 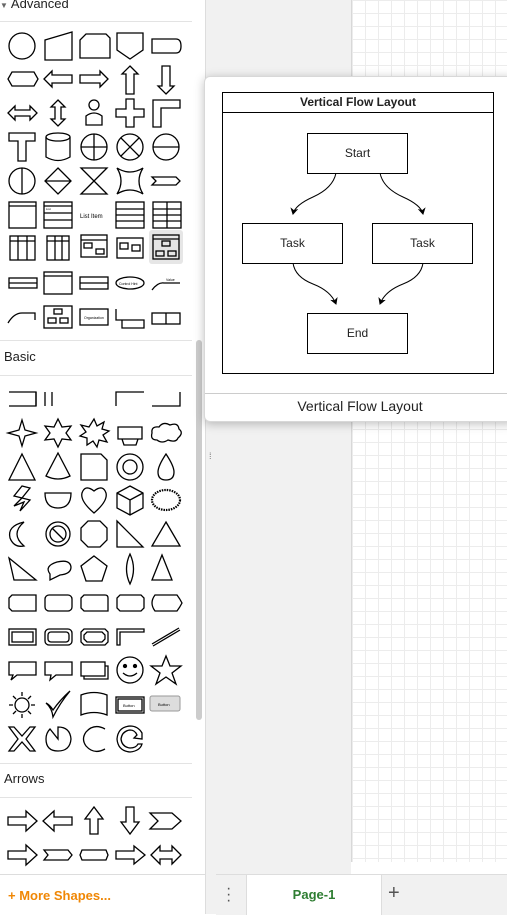 I want to click on shape-double-arrow-block, so click(x=166, y=855).